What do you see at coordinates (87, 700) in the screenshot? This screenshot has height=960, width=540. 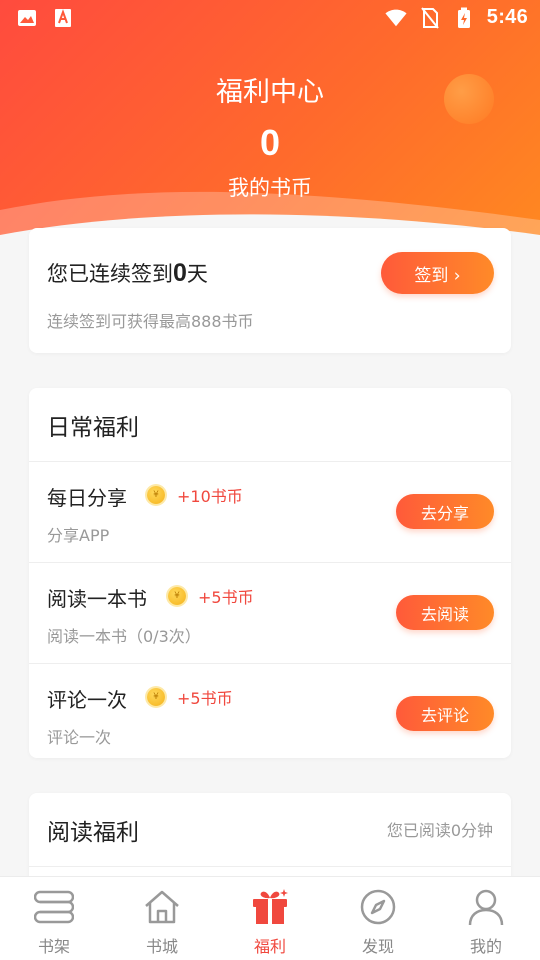 I see `task-name: 评论一次` at bounding box center [87, 700].